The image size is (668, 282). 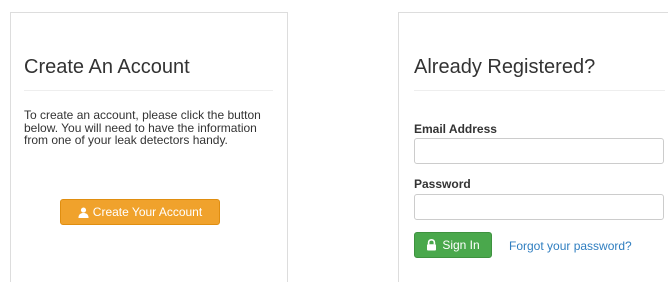 I want to click on forgot-password-link: Forgot your password?, so click(x=570, y=246).